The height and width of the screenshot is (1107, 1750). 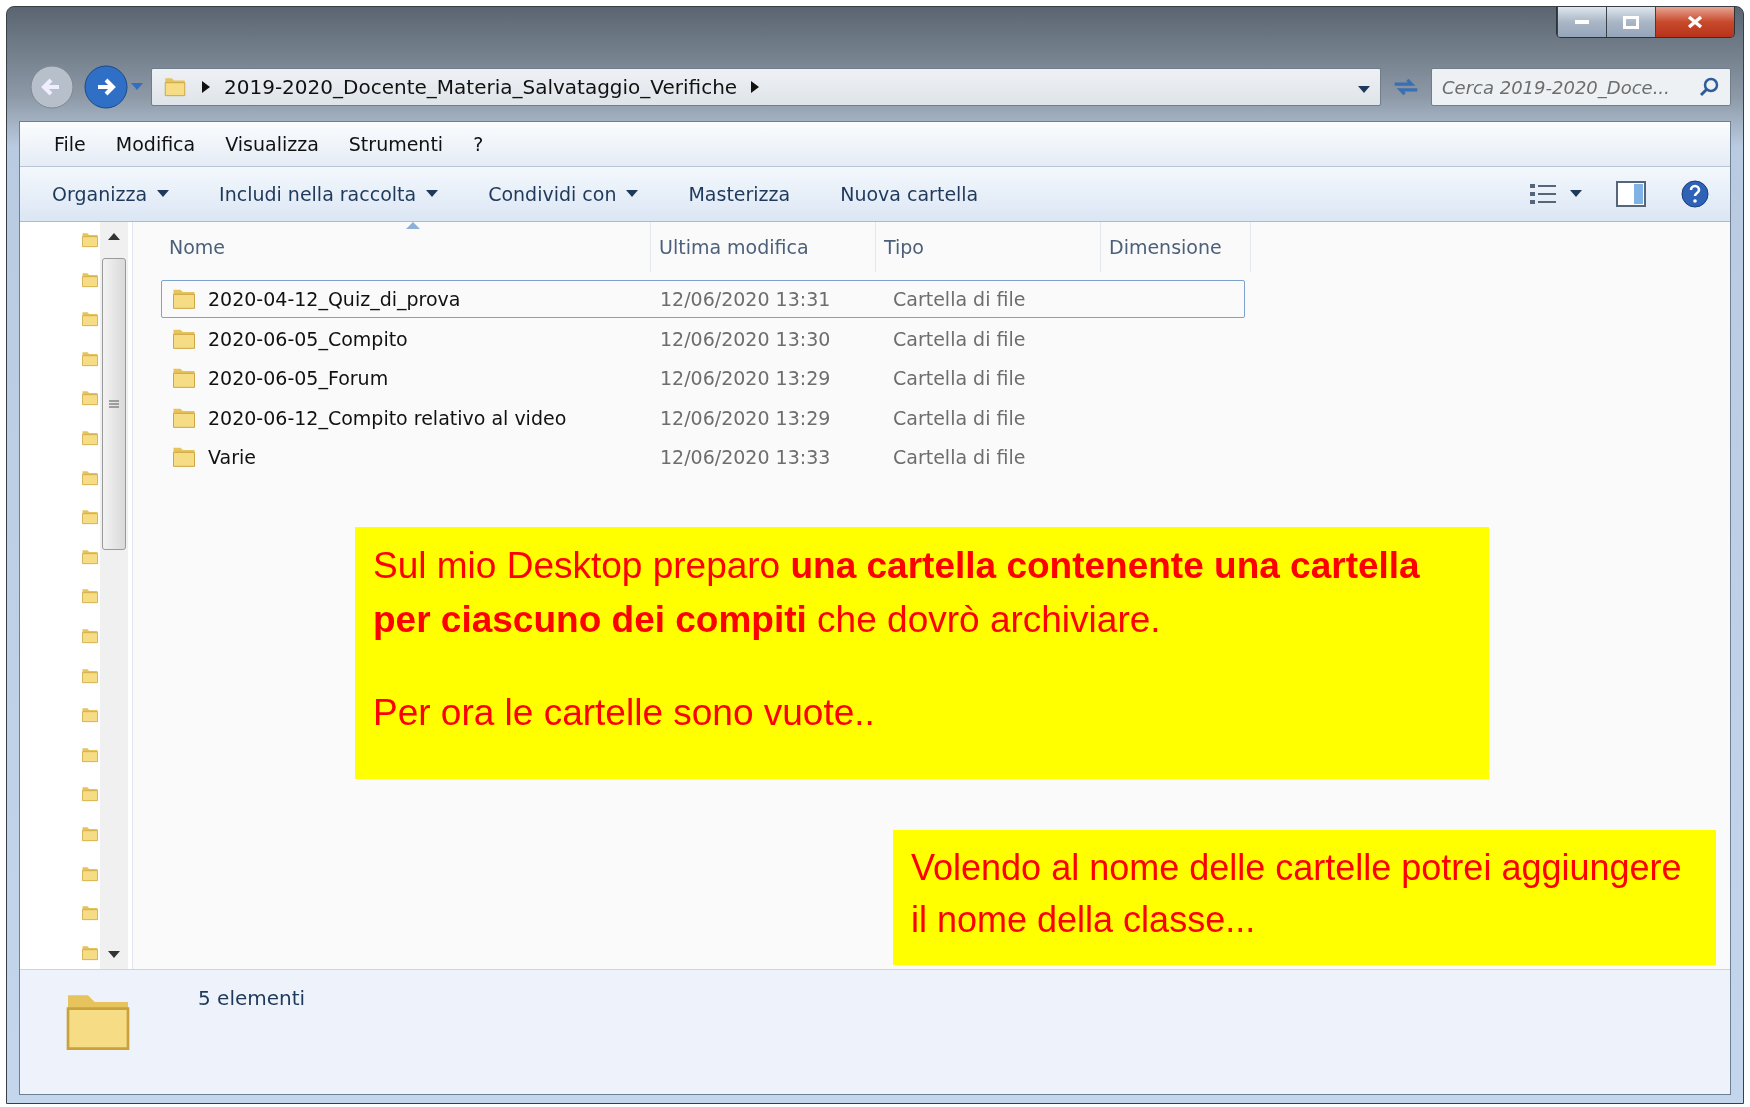 I want to click on breadcrumb-path: 2019-2020_Docente_Materia_Salvataggio_Verifiche, so click(x=481, y=87).